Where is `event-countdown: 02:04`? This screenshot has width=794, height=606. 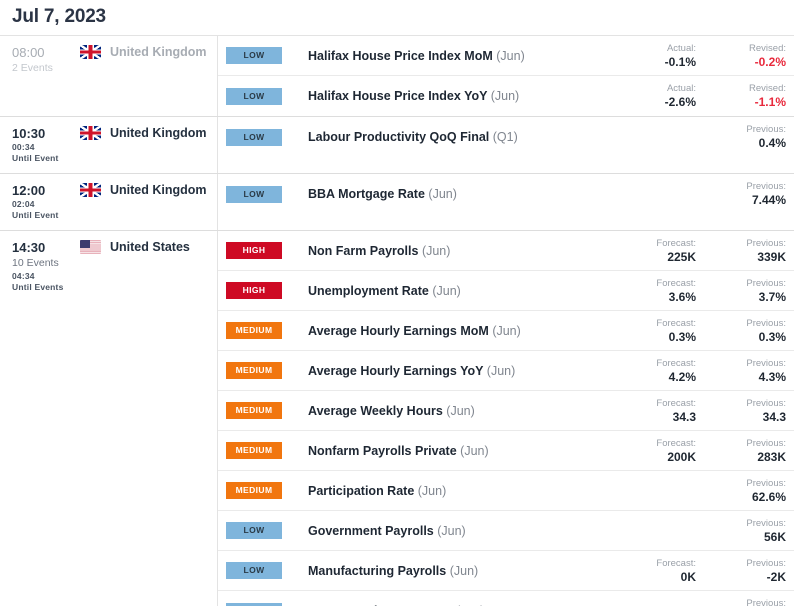
event-countdown: 02:04 is located at coordinates (23, 204).